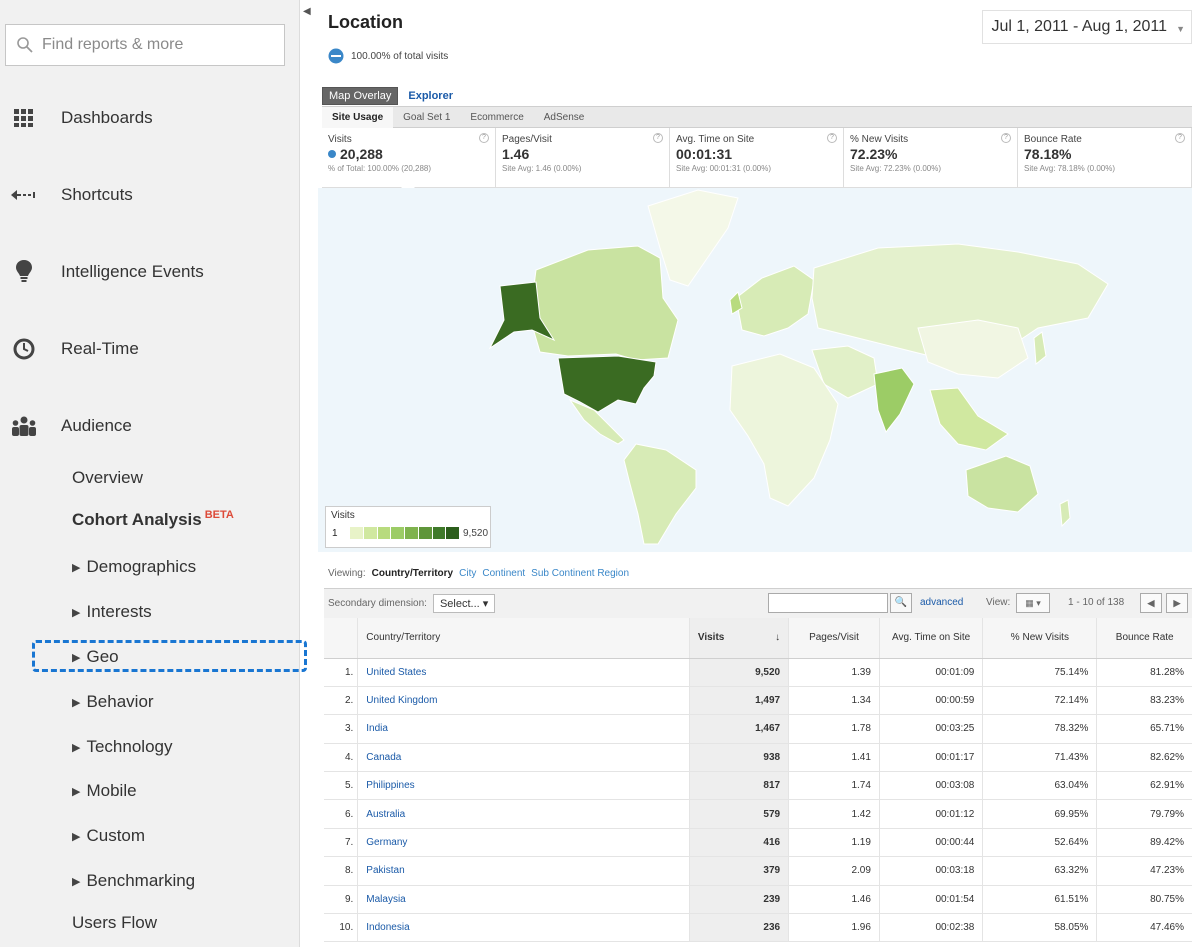 This screenshot has height=947, width=1192. What do you see at coordinates (340, 139) in the screenshot?
I see `scorecard-label: Visits` at bounding box center [340, 139].